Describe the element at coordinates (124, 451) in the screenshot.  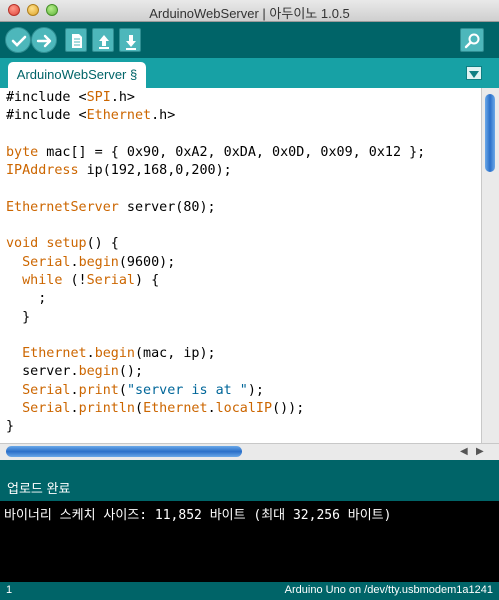
I see `horizontal-scroll-thumb` at that location.